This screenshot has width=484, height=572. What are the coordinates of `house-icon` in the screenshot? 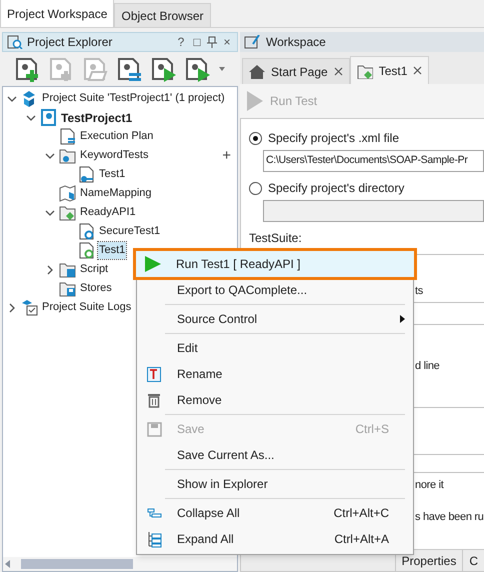 It's located at (257, 72).